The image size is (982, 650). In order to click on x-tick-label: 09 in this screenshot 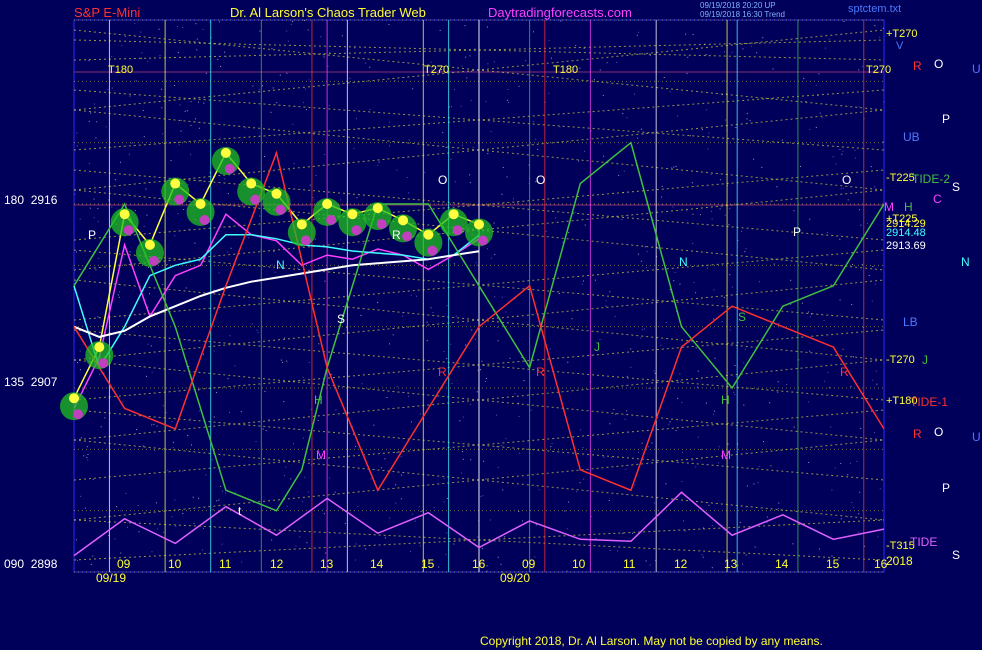, I will do `click(124, 564)`.